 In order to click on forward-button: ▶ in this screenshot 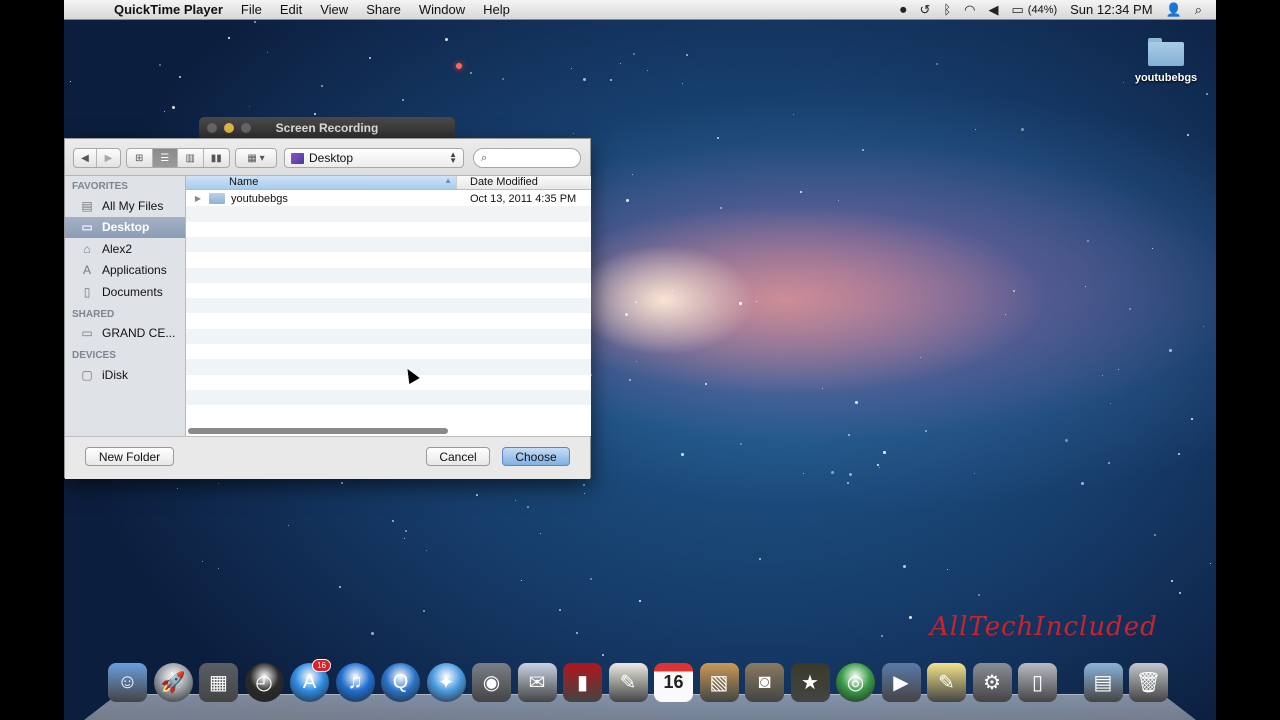, I will do `click(108, 158)`.